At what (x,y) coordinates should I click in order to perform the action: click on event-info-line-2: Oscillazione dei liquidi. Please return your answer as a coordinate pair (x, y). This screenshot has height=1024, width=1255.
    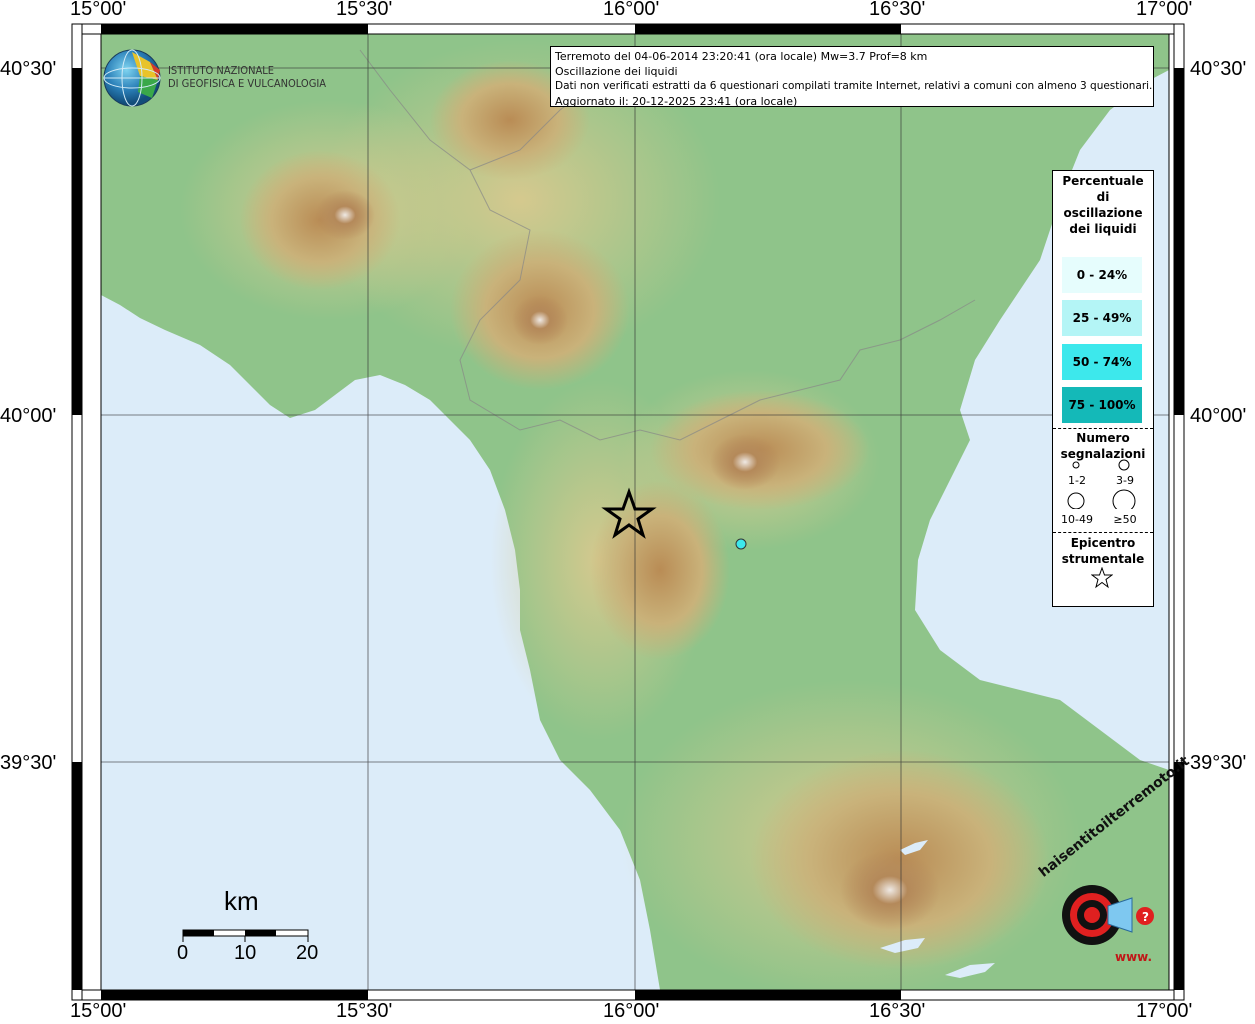
    Looking at the image, I should click on (616, 71).